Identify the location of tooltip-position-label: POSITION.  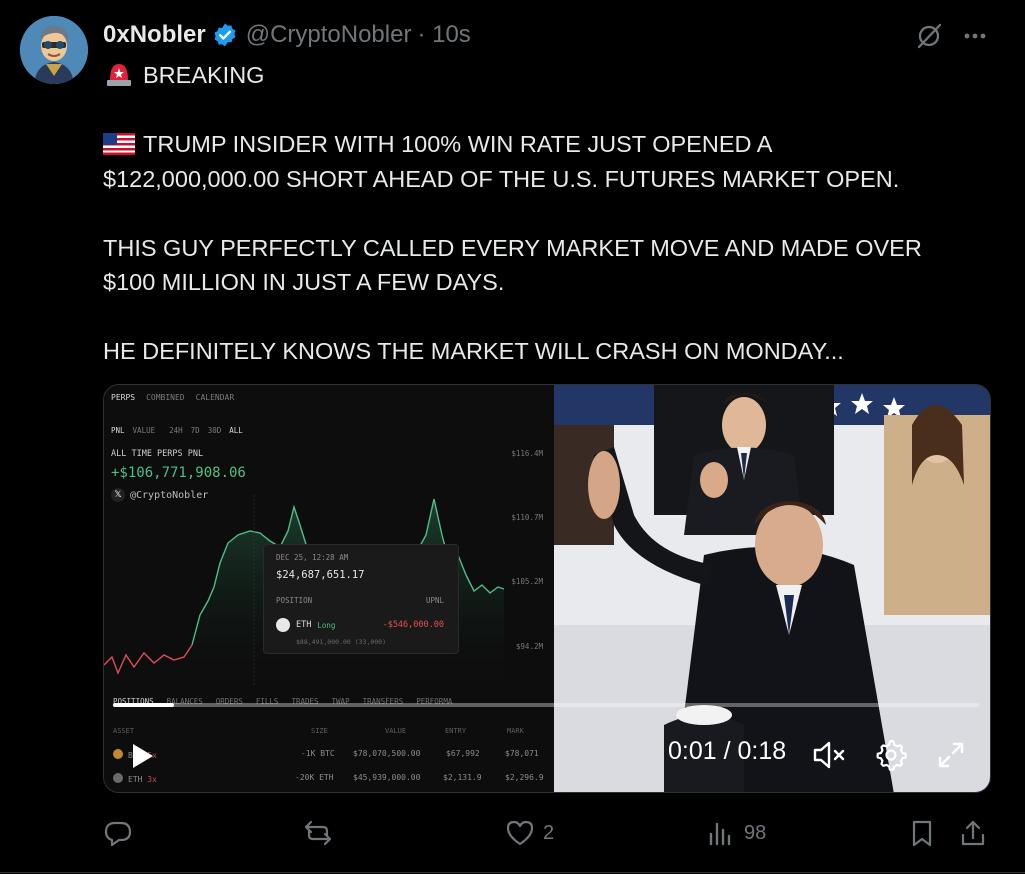
(294, 600).